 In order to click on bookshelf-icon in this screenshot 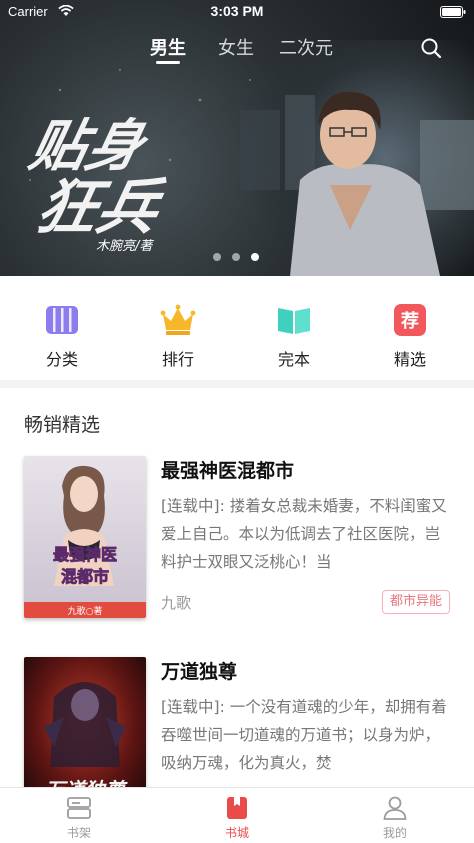, I will do `click(79, 808)`.